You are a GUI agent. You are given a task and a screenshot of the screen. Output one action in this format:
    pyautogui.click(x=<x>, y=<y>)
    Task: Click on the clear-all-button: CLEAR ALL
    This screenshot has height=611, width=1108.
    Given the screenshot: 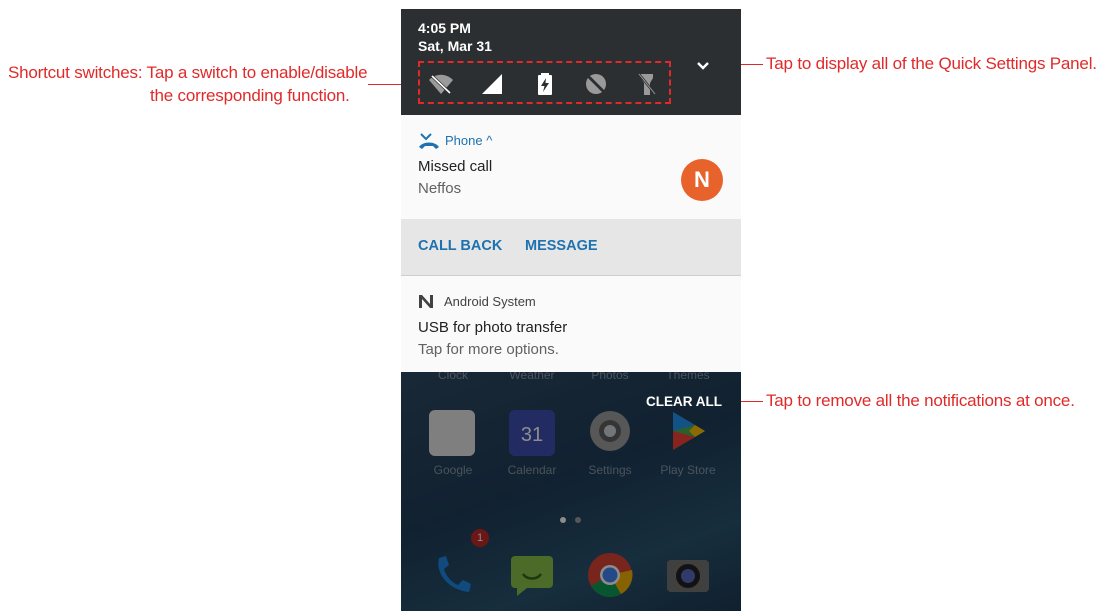 What is the action you would take?
    pyautogui.click(x=684, y=401)
    